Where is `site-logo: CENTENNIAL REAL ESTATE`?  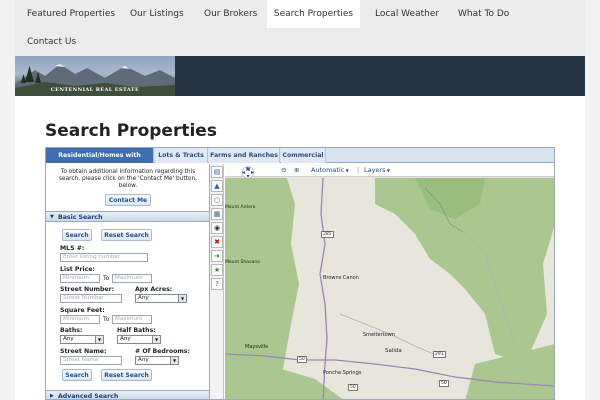 site-logo: CENTENNIAL REAL ESTATE is located at coordinates (95, 76).